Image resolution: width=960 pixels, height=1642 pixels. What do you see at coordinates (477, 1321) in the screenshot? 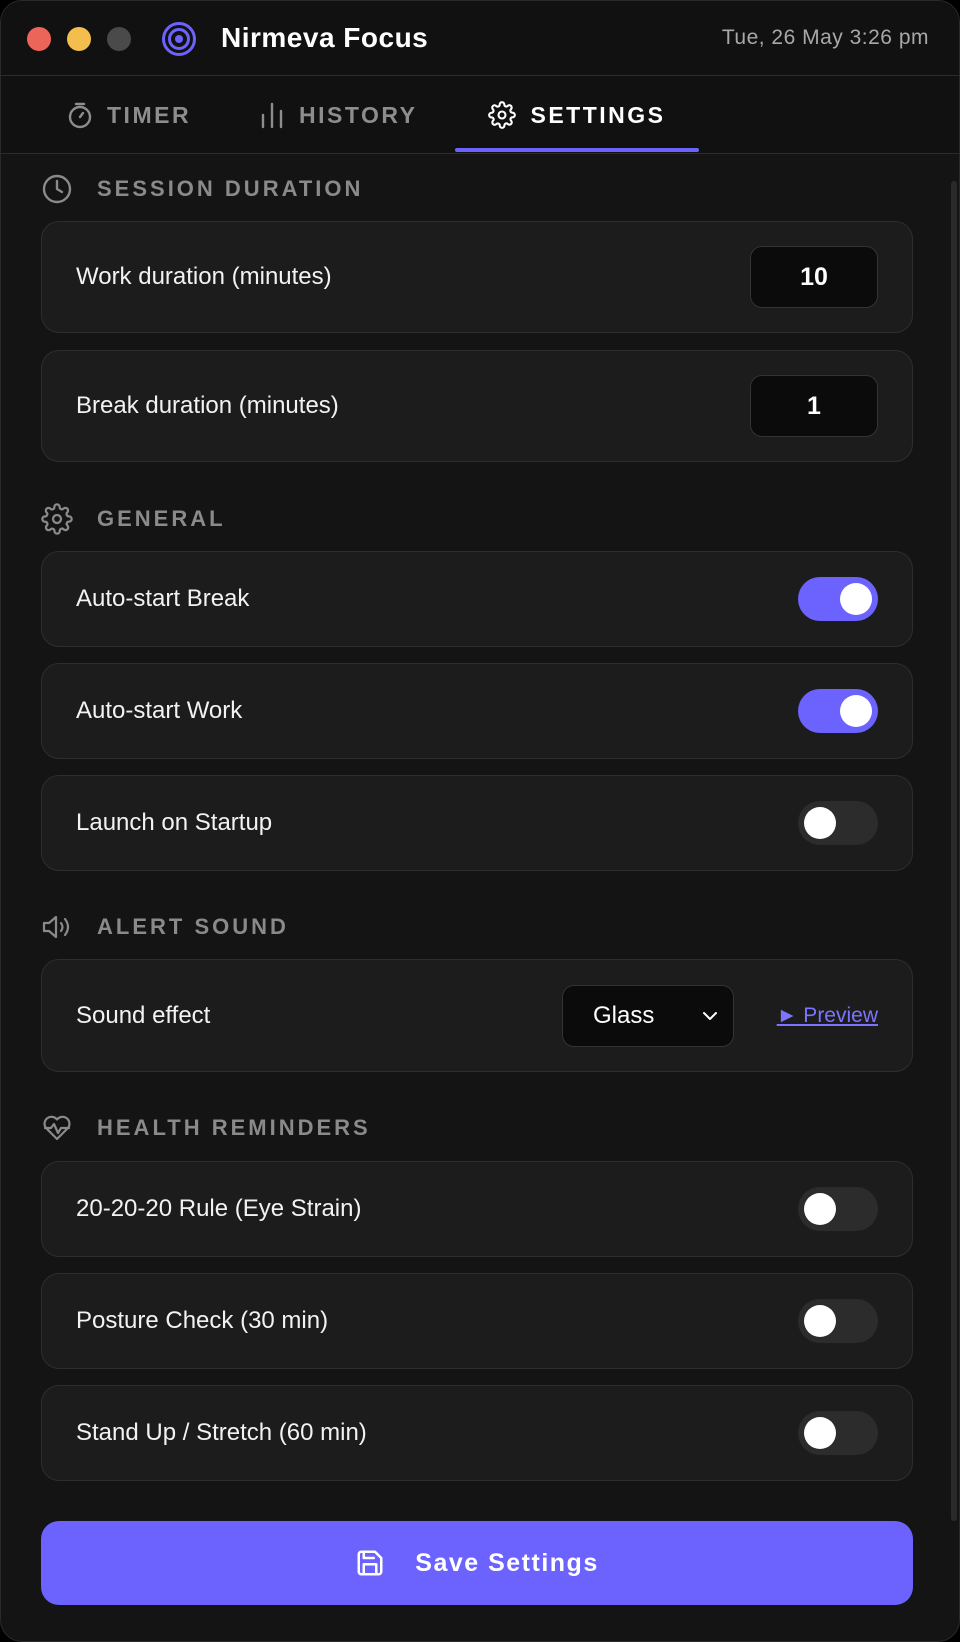
I see `posture-check-row: Posture Check (30 min)` at bounding box center [477, 1321].